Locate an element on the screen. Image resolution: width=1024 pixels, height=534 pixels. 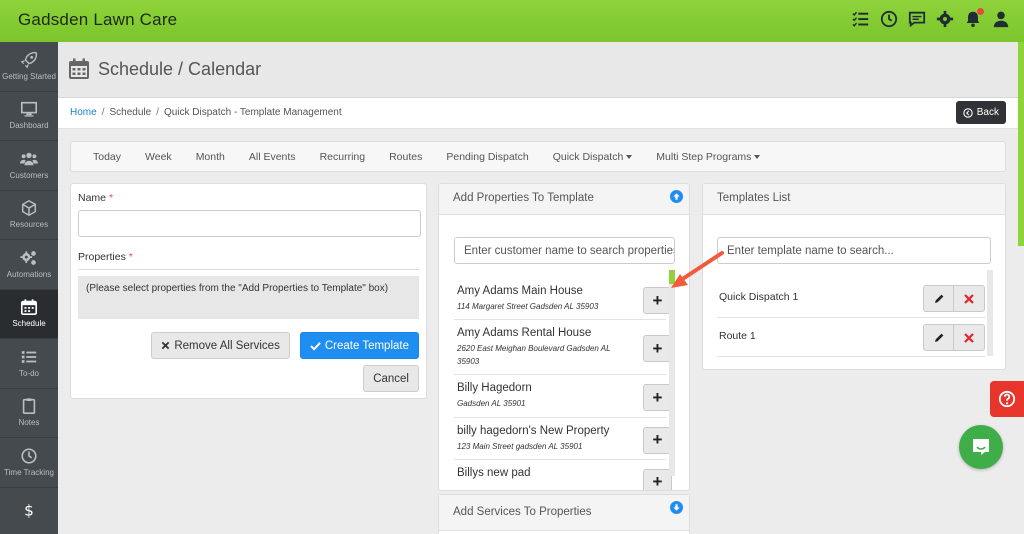
create-template-label: Create Template is located at coordinates (366, 345).